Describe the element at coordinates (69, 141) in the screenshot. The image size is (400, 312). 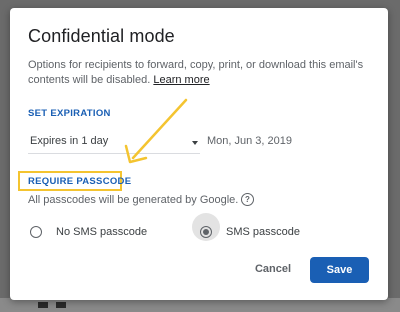
I see `expiration-selected-value: Expires in 1 day` at that location.